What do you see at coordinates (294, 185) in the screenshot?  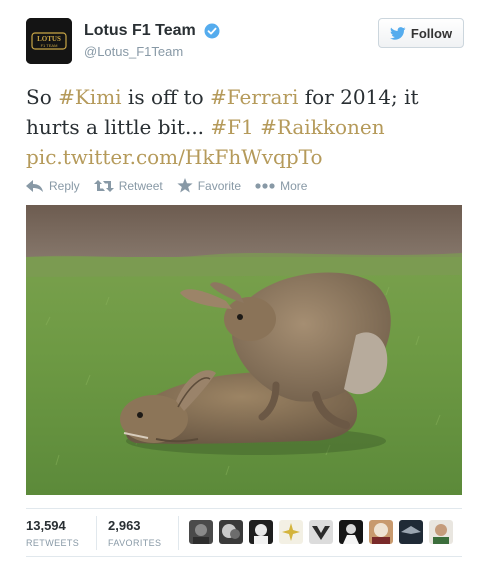 I see `more-label: More` at bounding box center [294, 185].